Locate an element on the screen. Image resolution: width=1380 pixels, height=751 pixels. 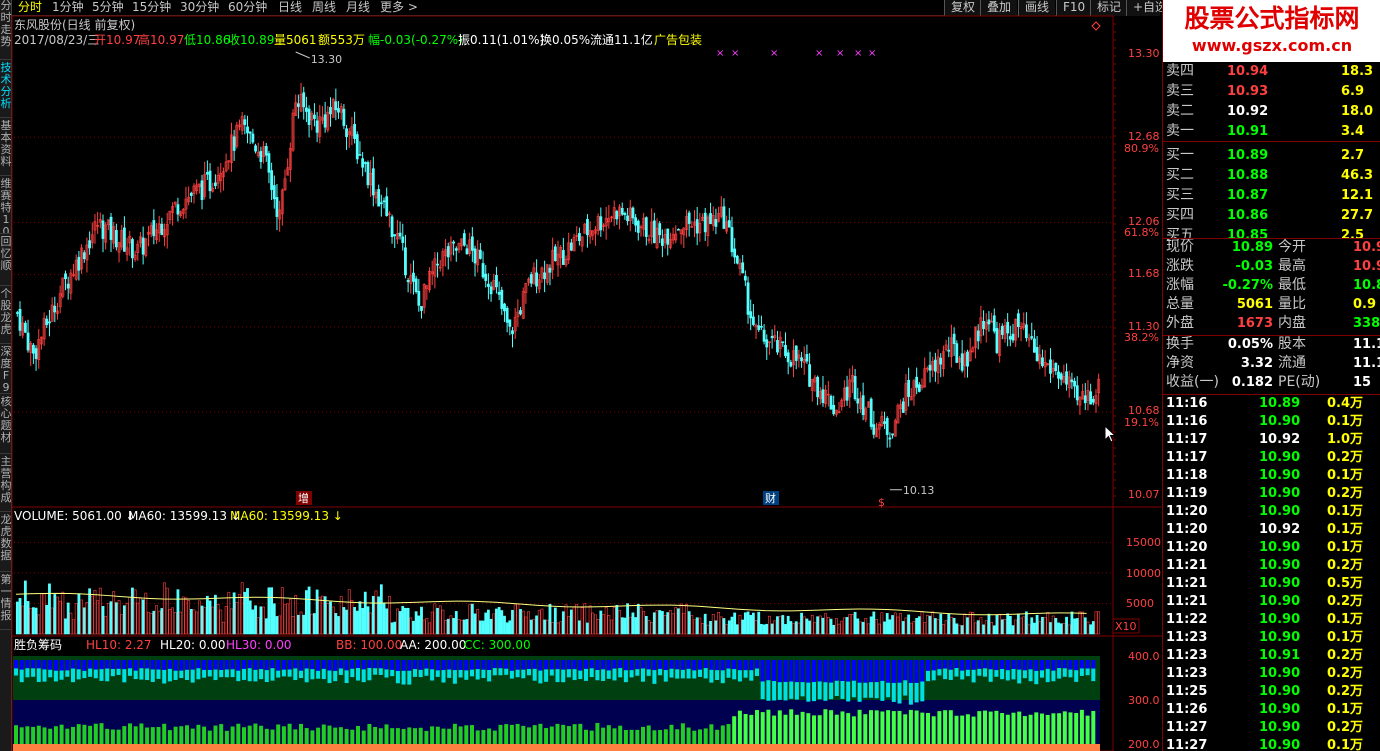
event-marker-fin: 财 is located at coordinates (770, 498).